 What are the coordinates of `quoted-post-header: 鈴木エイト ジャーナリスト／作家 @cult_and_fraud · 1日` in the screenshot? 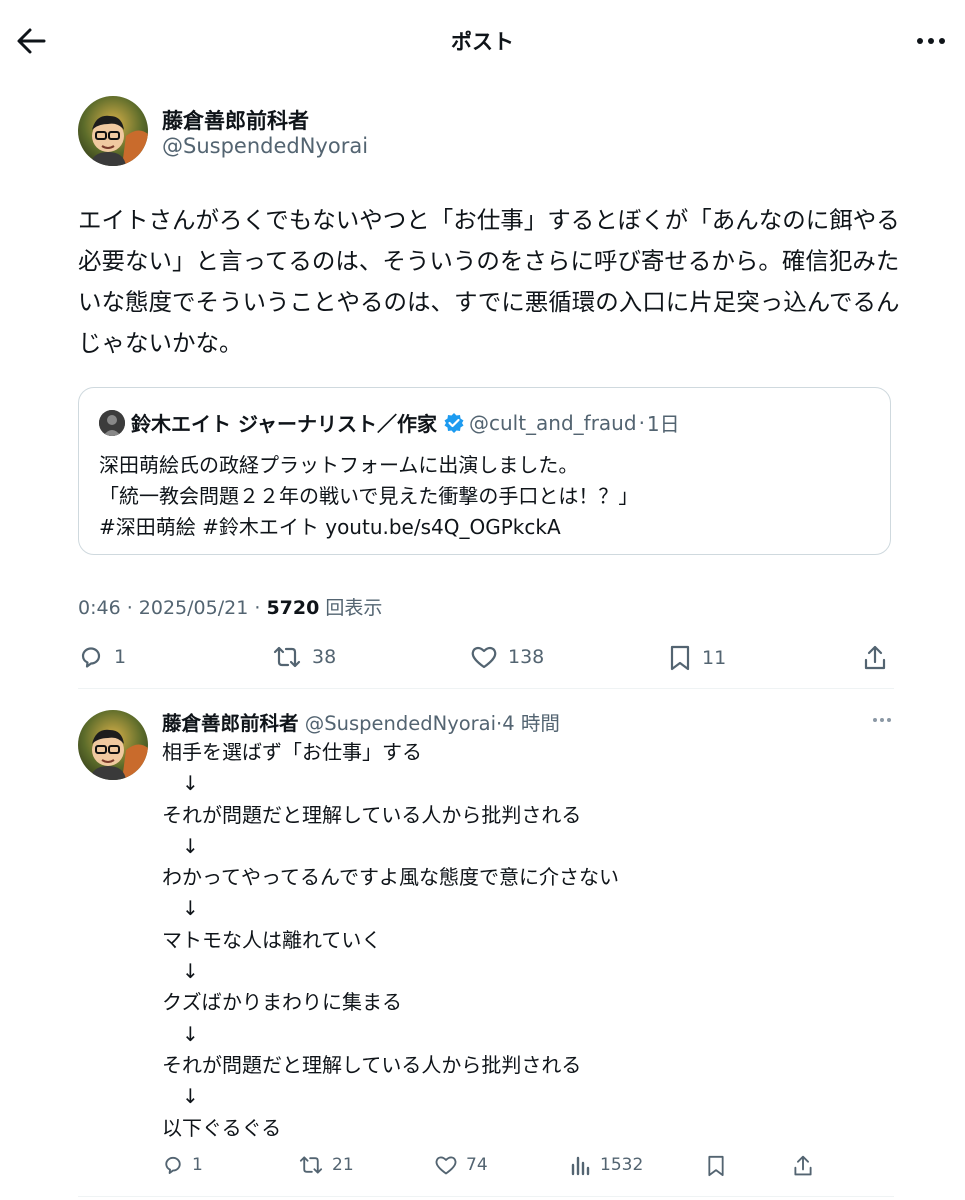 It's located at (389, 422).